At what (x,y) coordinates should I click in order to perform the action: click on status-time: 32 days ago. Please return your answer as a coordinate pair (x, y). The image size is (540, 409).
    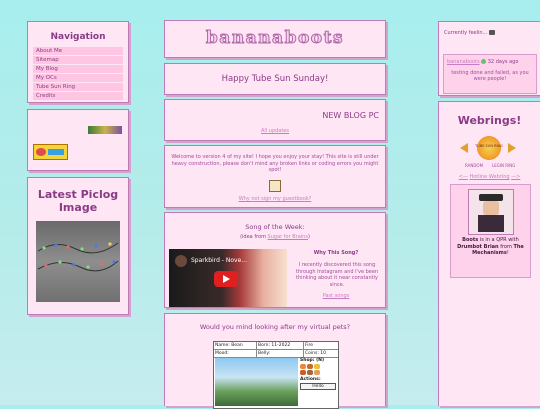
    Looking at the image, I should click on (503, 62).